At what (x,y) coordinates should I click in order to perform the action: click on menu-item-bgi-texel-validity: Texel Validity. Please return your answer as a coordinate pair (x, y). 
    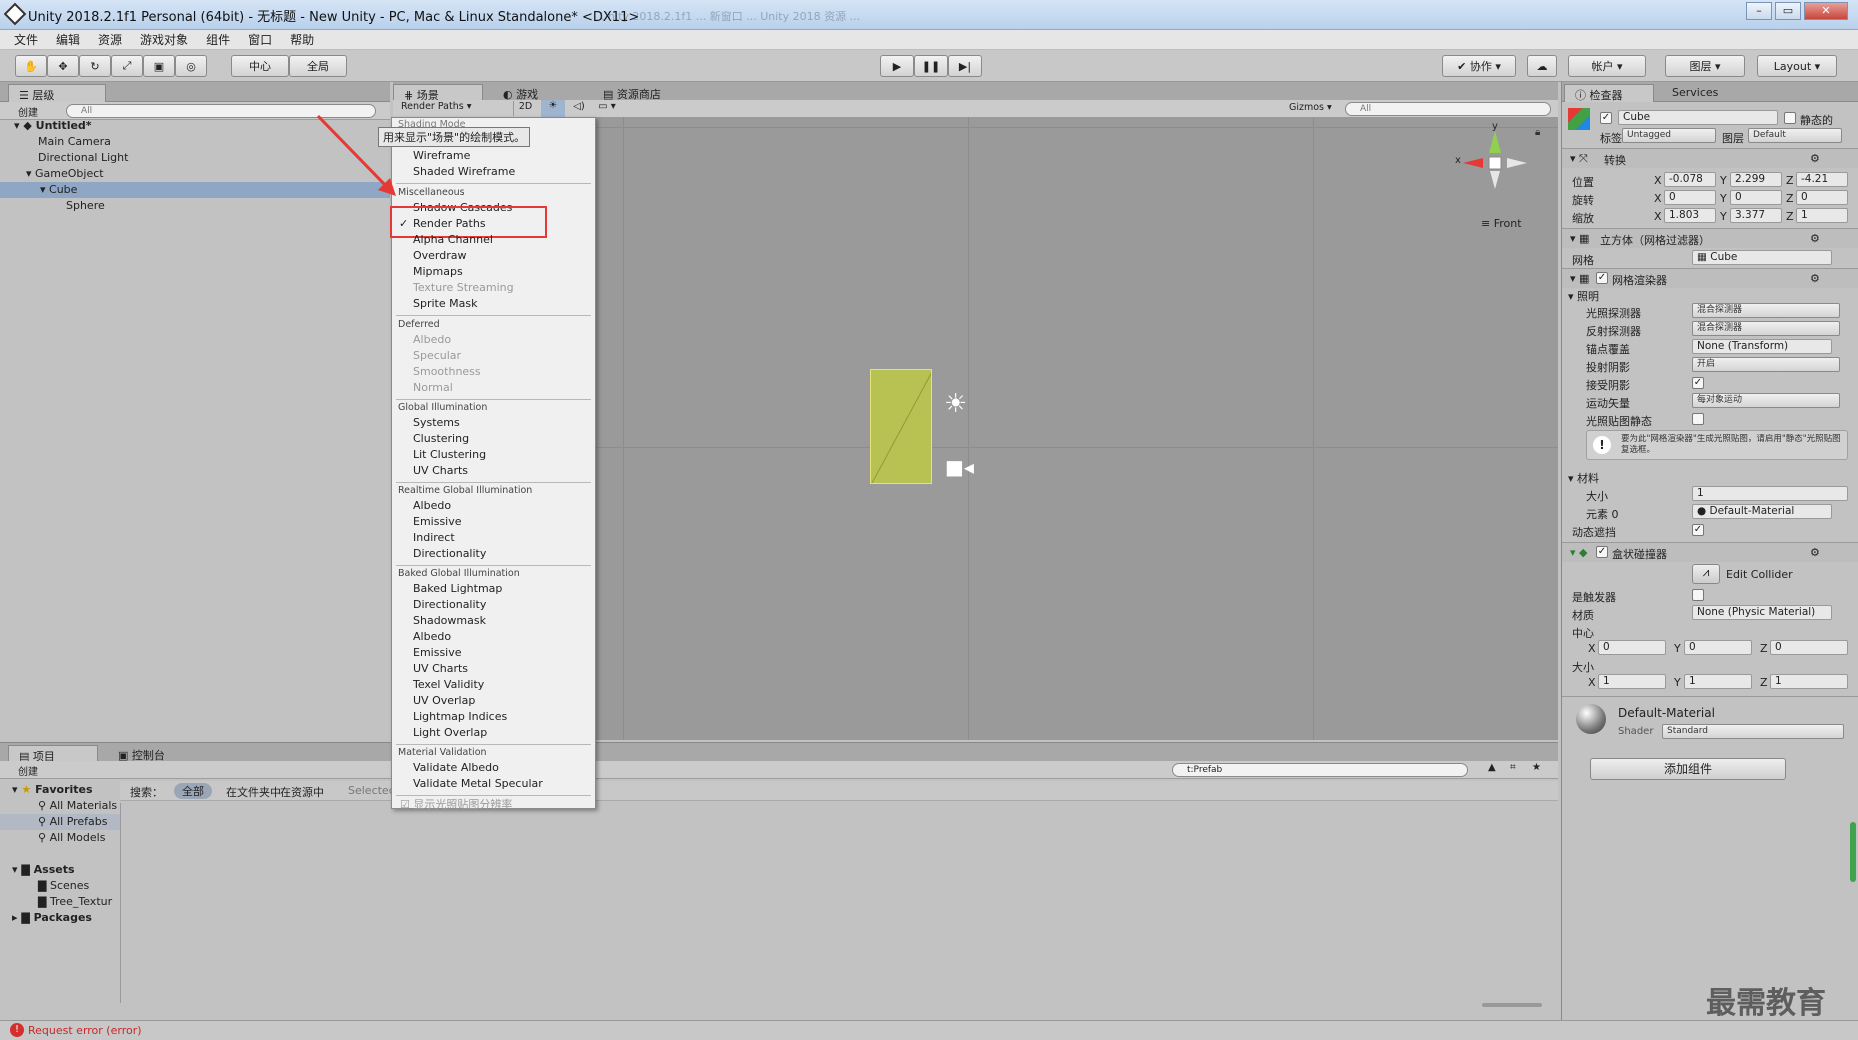
    Looking at the image, I should click on (448, 684).